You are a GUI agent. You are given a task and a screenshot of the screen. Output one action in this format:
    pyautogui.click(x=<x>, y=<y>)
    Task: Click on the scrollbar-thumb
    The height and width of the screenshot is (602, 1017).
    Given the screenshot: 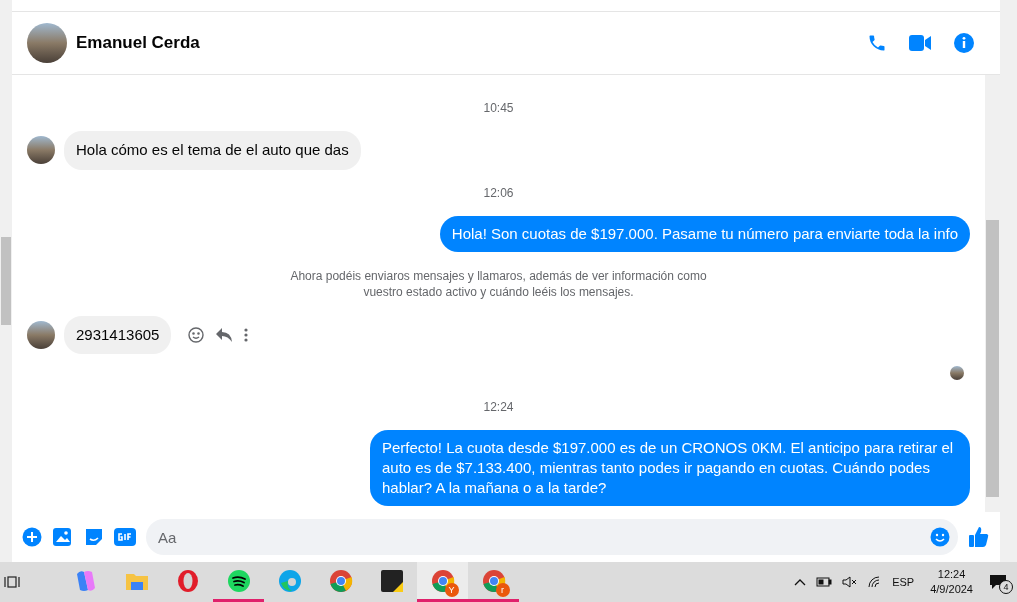 What is the action you would take?
    pyautogui.click(x=6, y=281)
    